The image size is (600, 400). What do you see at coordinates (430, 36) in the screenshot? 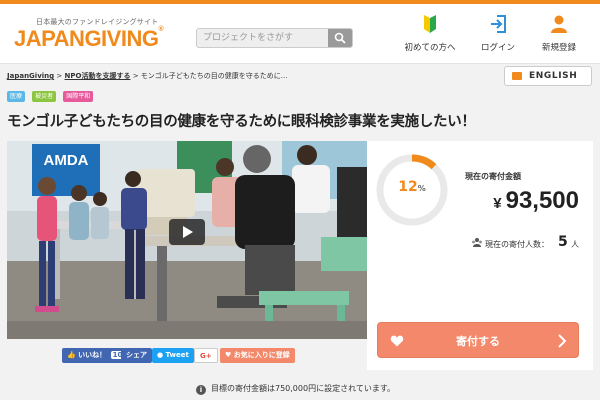
I see `nav-beginners: 初めての方へ` at bounding box center [430, 36].